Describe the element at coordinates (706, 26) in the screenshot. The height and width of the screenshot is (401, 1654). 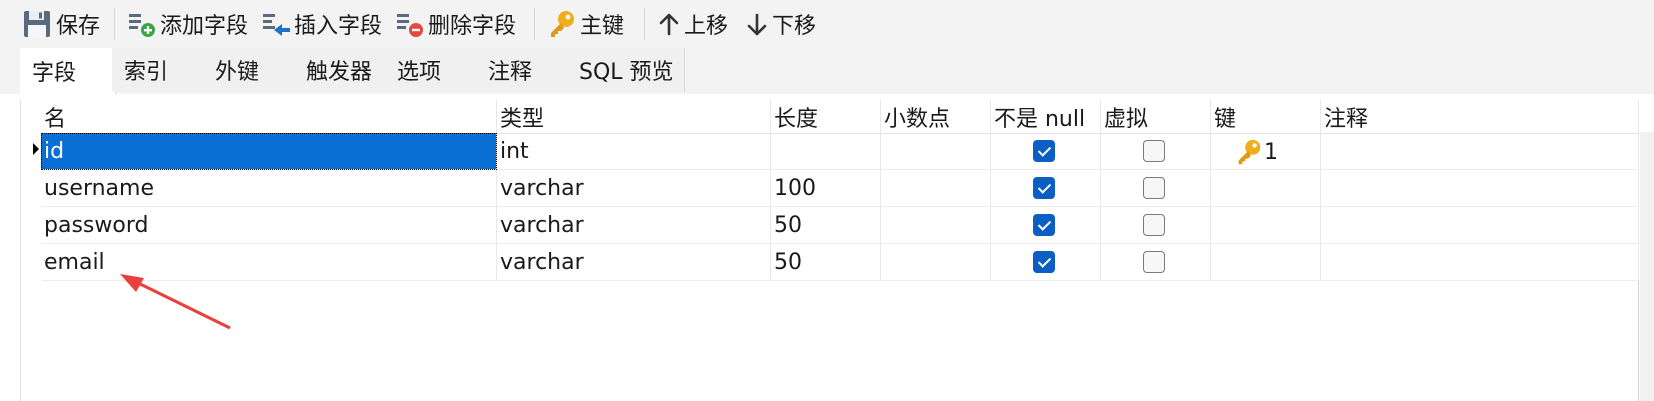
I see `move-up-label: 上移` at that location.